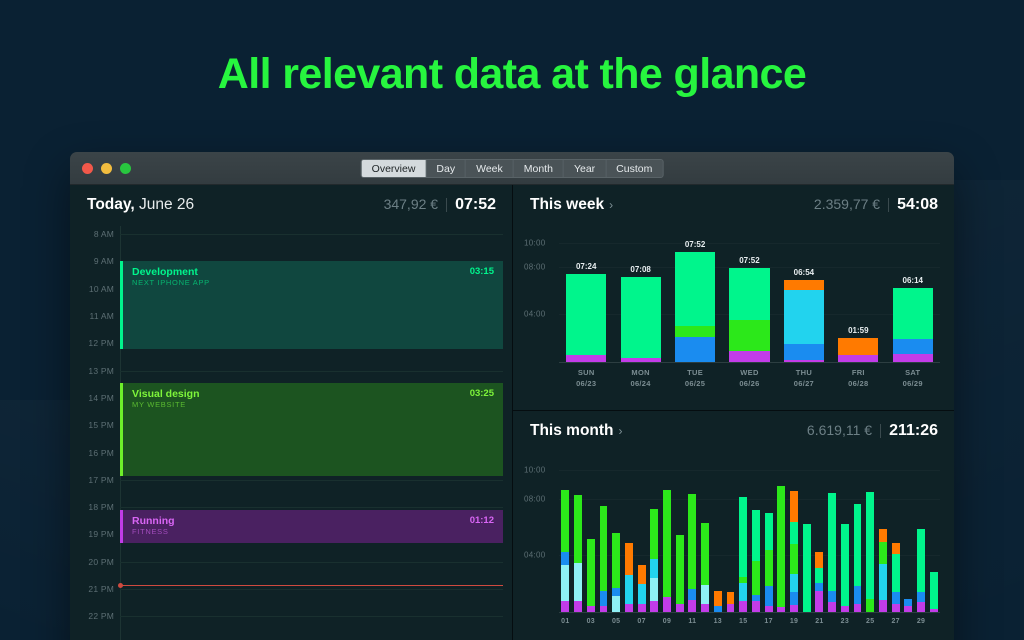  Describe the element at coordinates (125, 168) in the screenshot. I see `zoom-icon` at that location.